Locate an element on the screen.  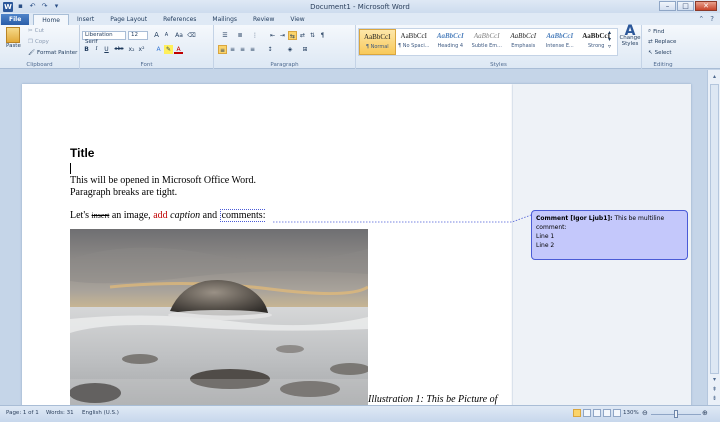
format-painter-button: 🖌 Format Painter is located at coordinates (52, 53).